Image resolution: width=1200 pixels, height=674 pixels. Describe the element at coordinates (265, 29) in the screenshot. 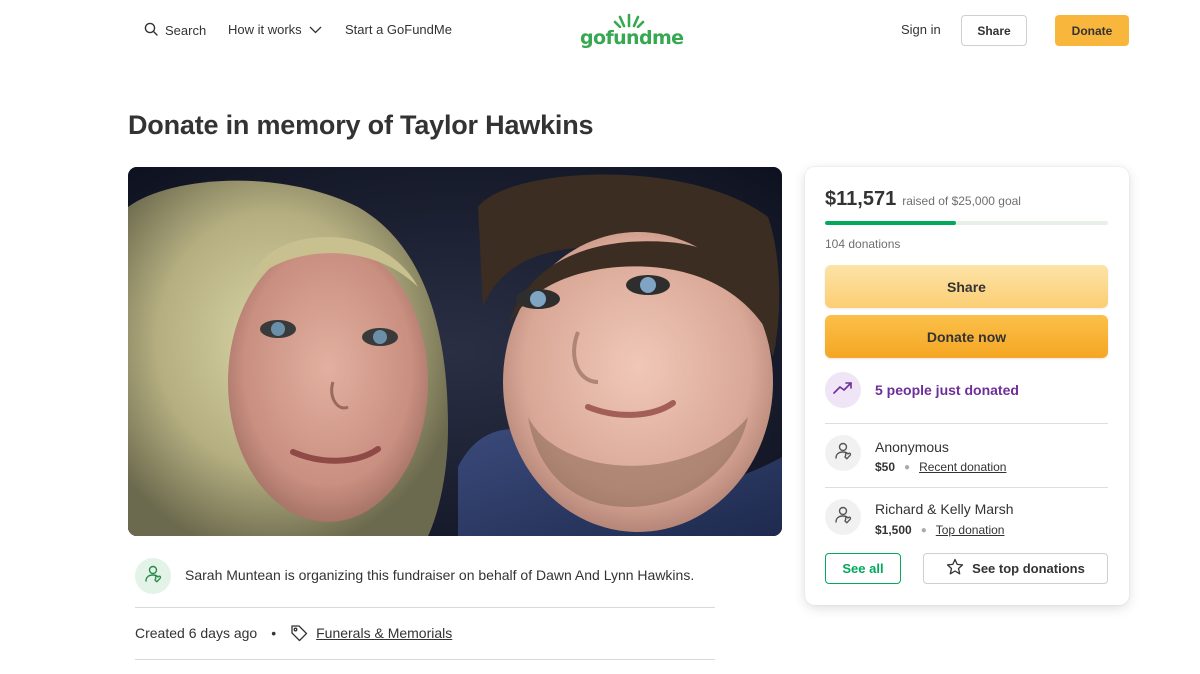

I see `how-it-works-label: How it works` at that location.